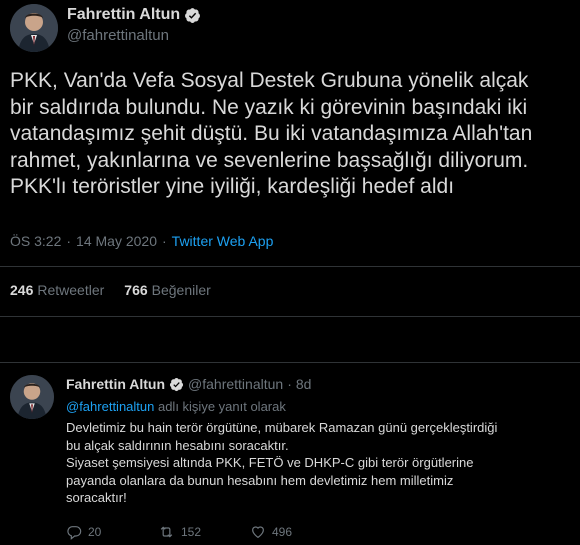  Describe the element at coordinates (220, 406) in the screenshot. I see `reply-to-suffix: adlı kişiye yanıt olarak` at that location.